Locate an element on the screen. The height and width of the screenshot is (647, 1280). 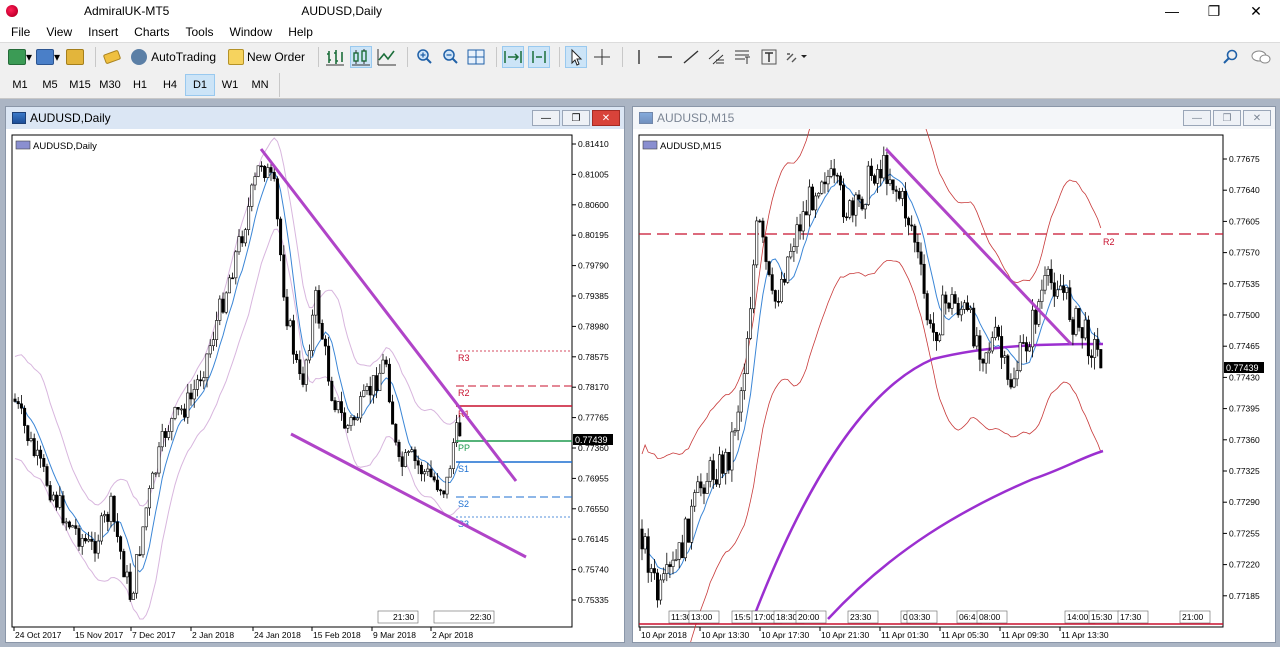
menu-charts: Charts is located at coordinates (151, 32).